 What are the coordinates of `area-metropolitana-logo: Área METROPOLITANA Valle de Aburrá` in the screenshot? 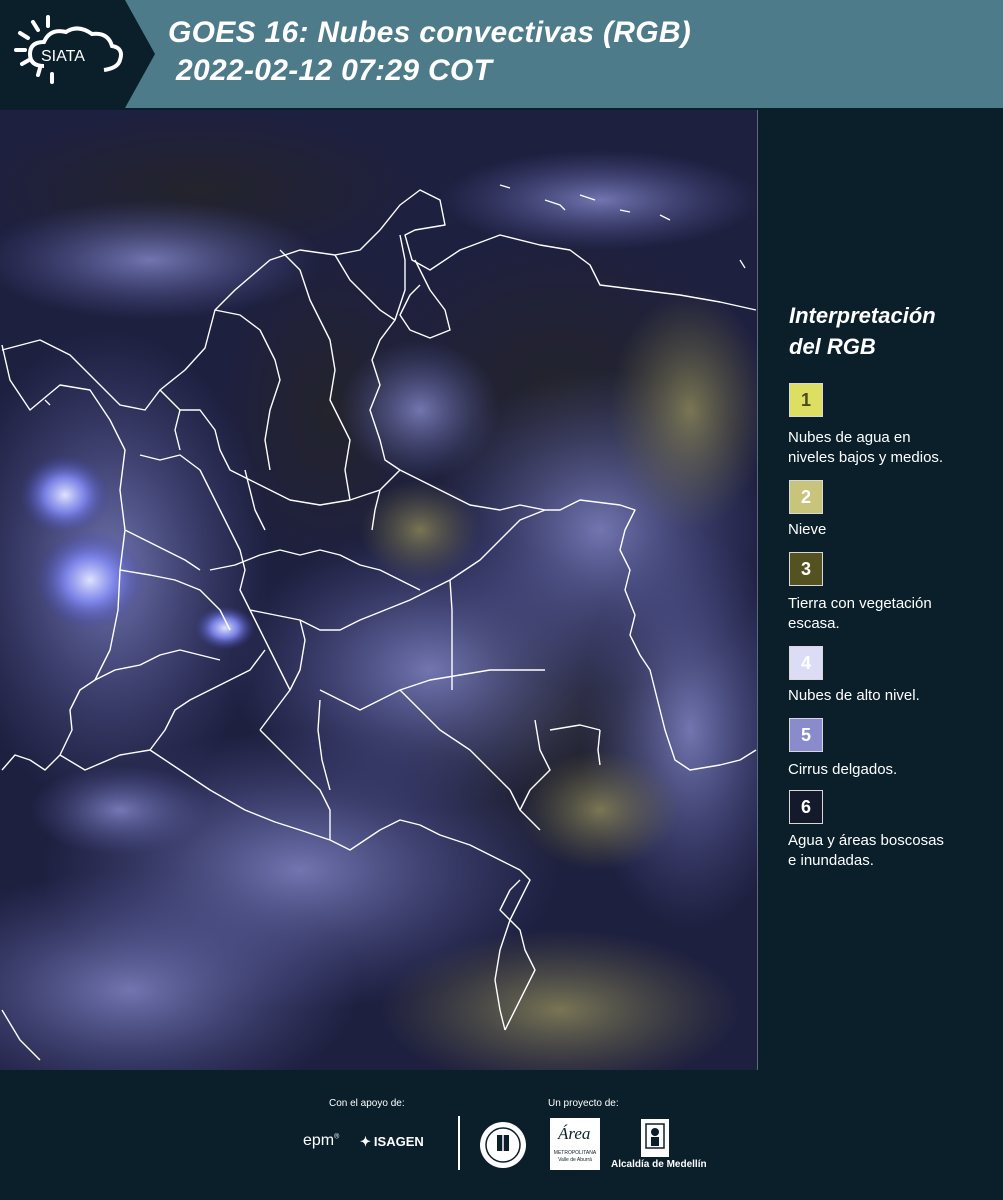 It's located at (575, 1144).